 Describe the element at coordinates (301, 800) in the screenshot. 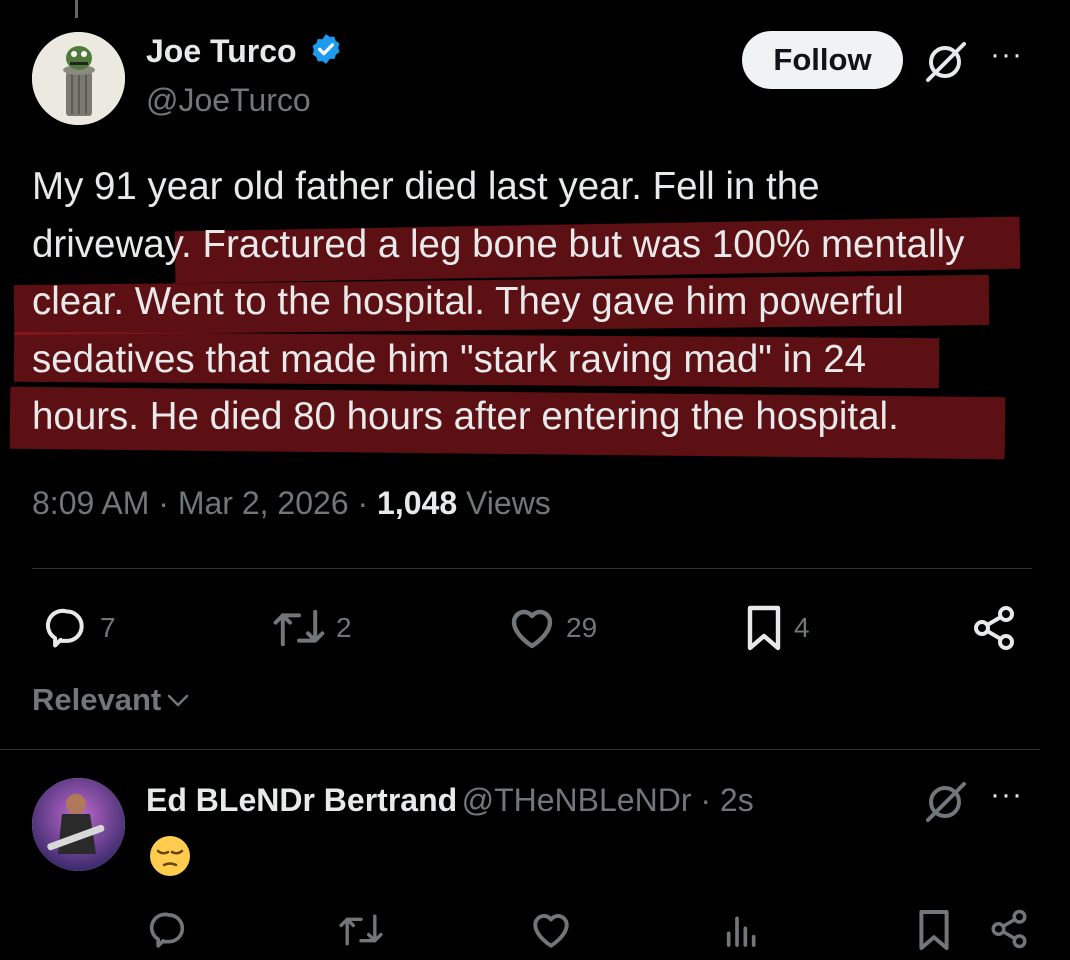

I see `reply-author-name: Ed BLeNDr Bertrand` at that location.